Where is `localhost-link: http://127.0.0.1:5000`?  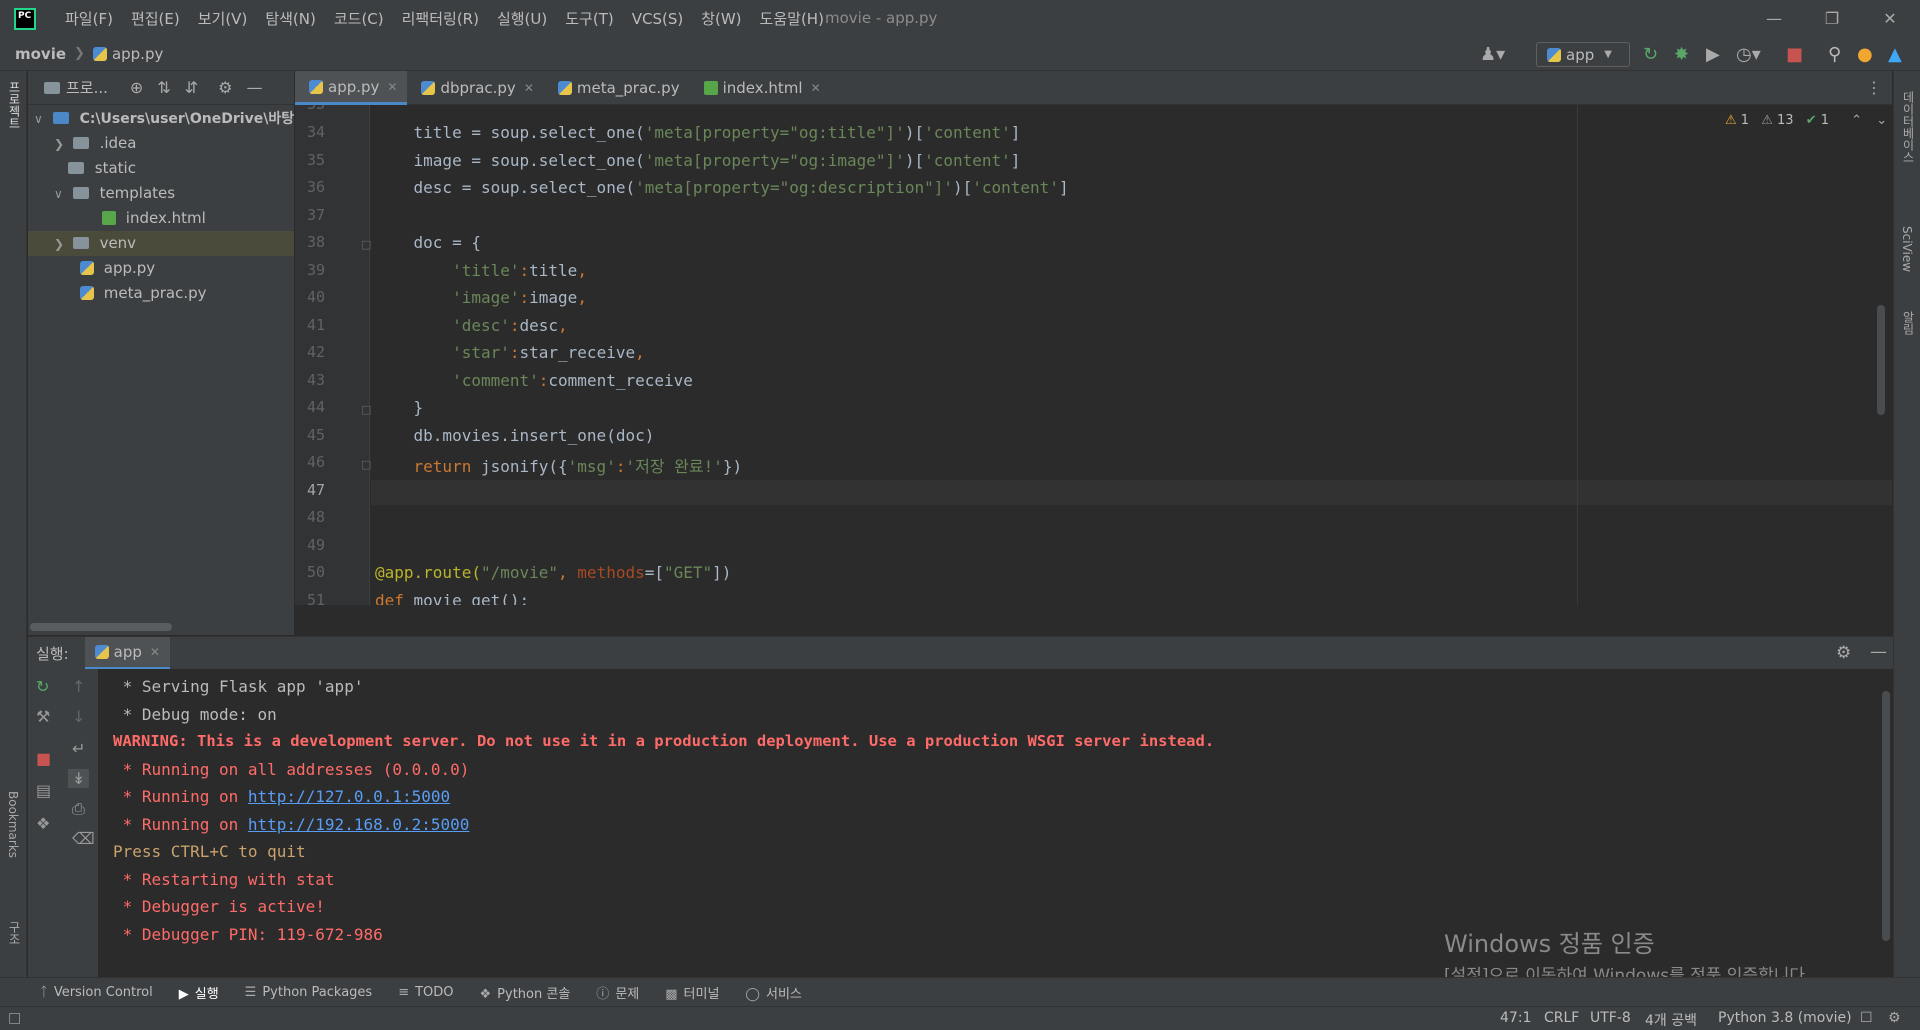 localhost-link: http://127.0.0.1:5000 is located at coordinates (349, 796).